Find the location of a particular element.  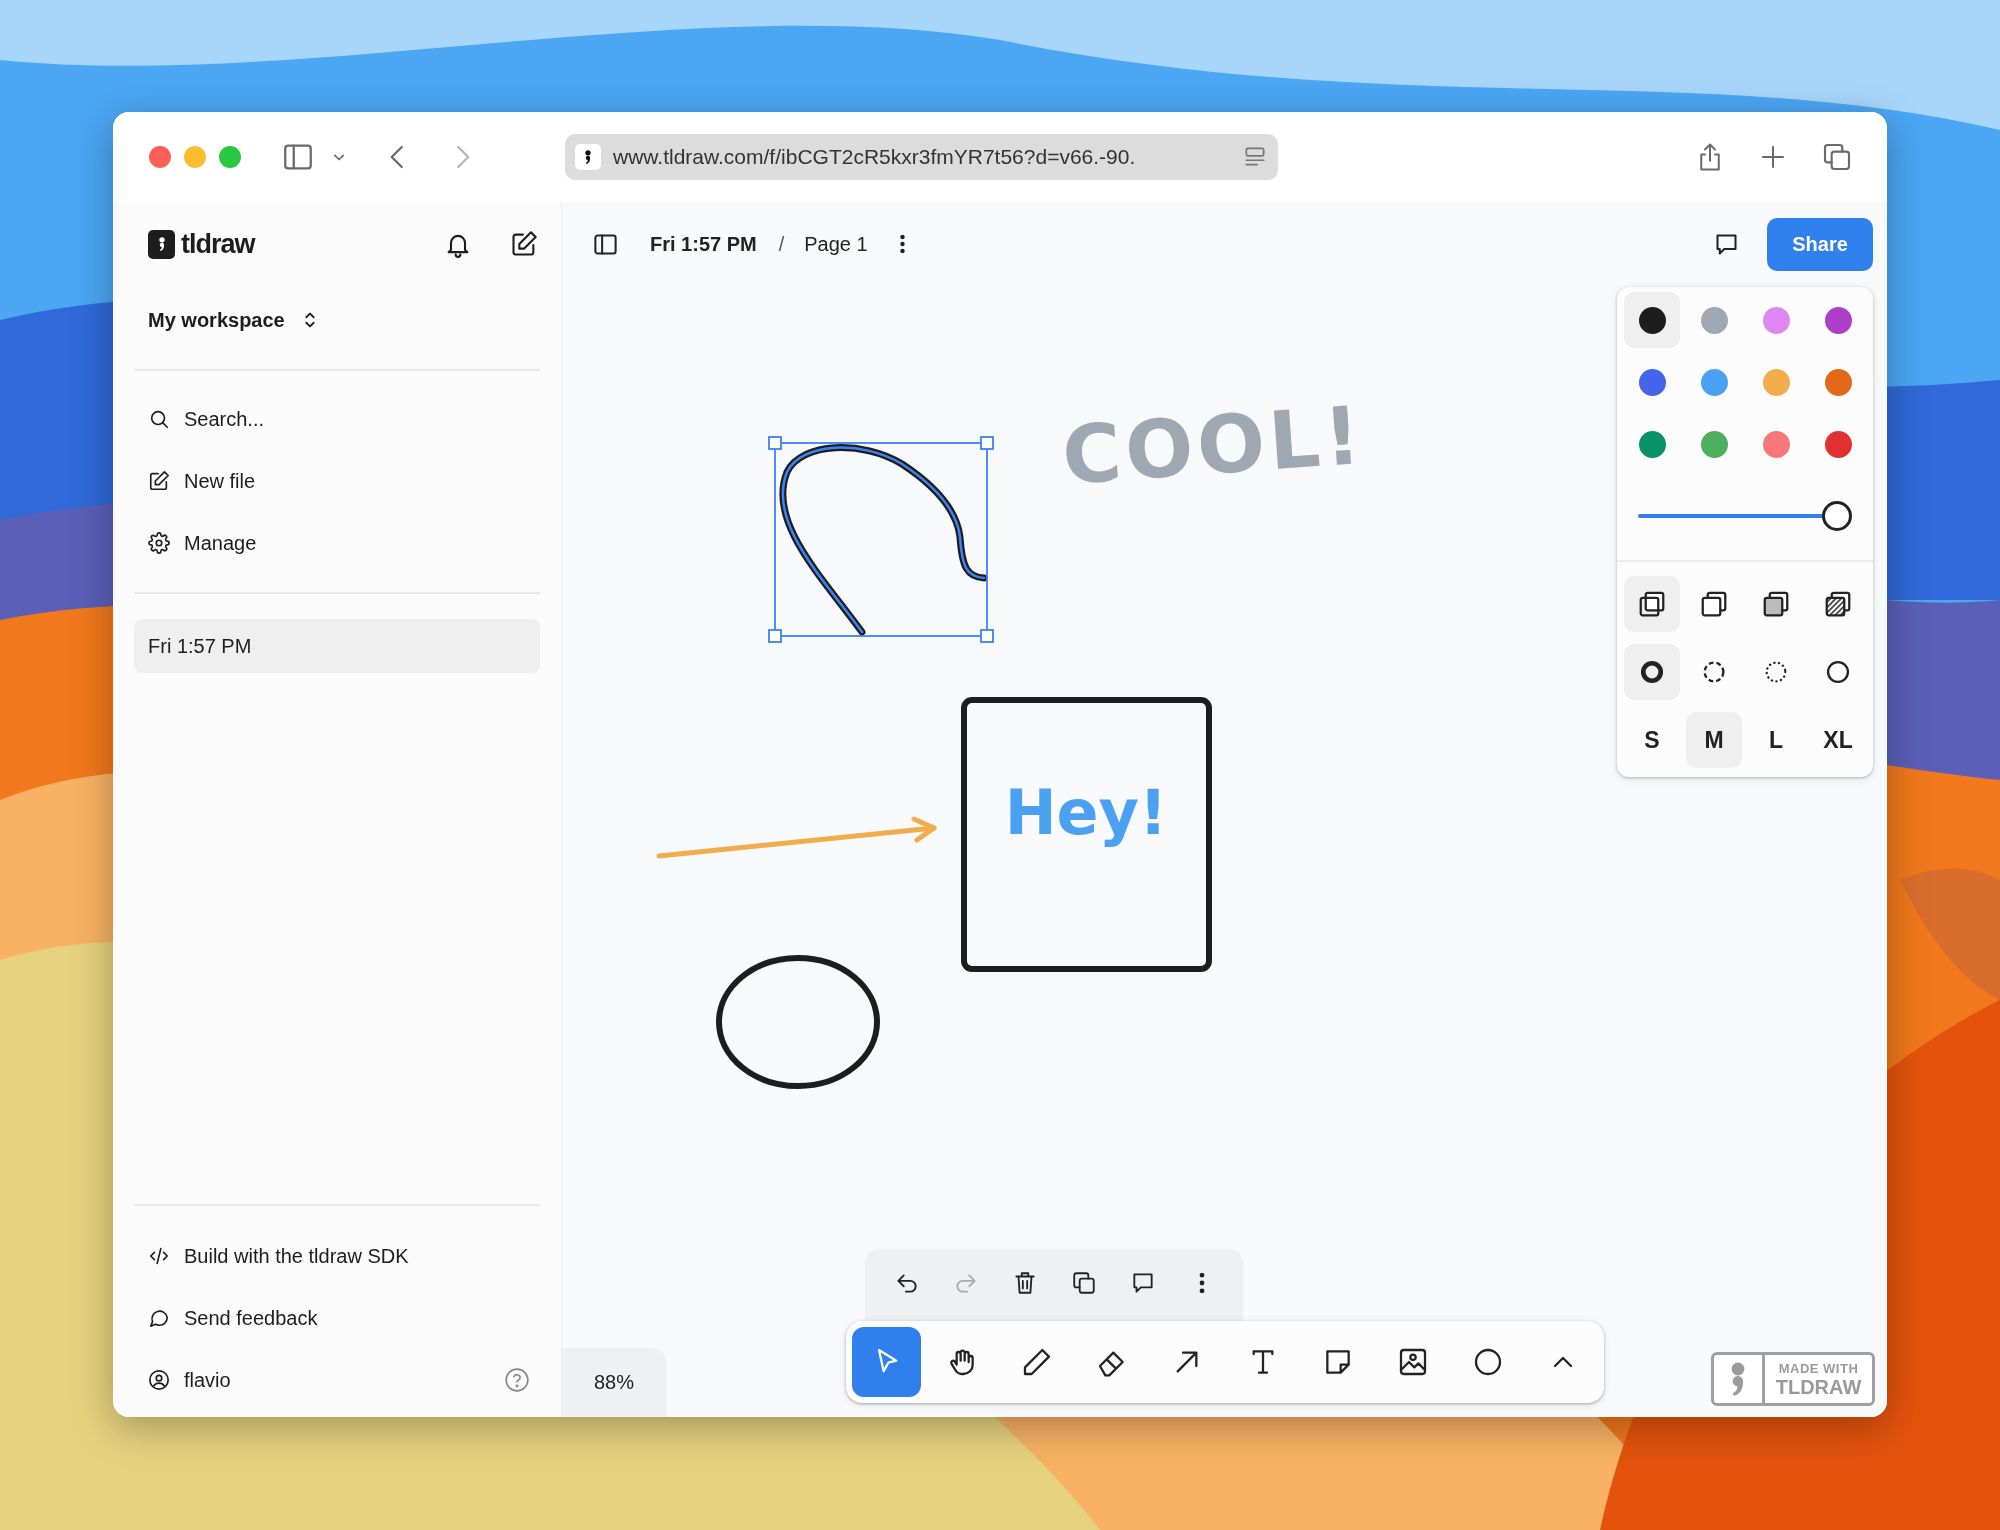

workspace-switcher: My workspace is located at coordinates (234, 320).